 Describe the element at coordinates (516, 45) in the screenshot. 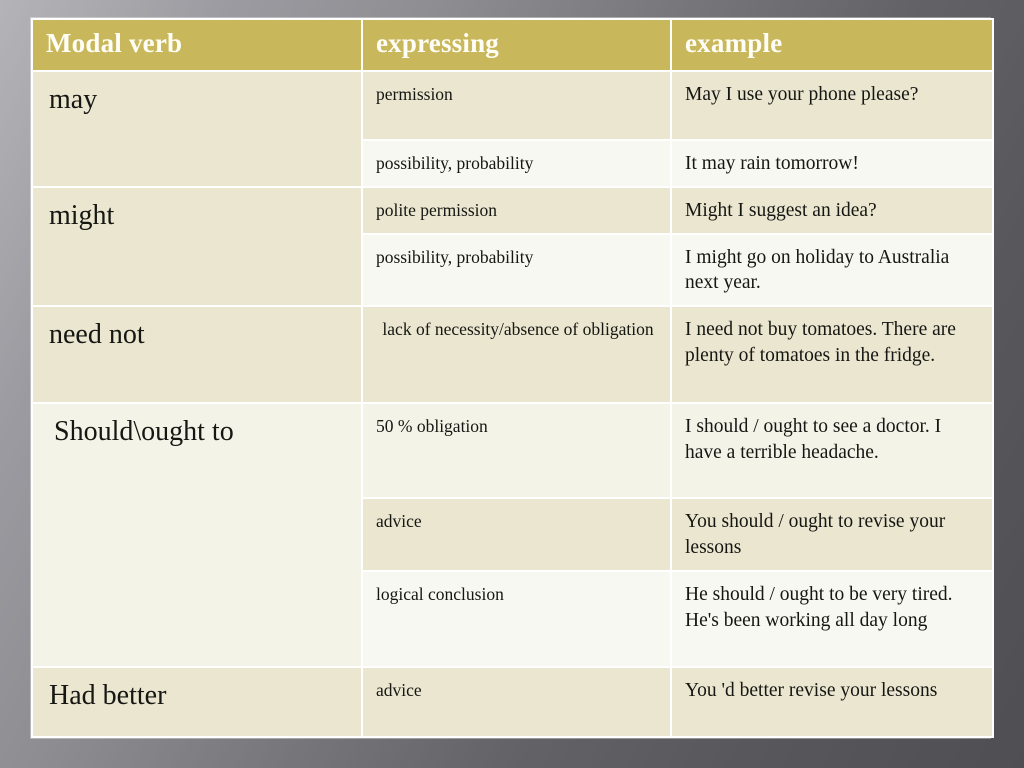

I see `column-header-expressing: expressing` at that location.